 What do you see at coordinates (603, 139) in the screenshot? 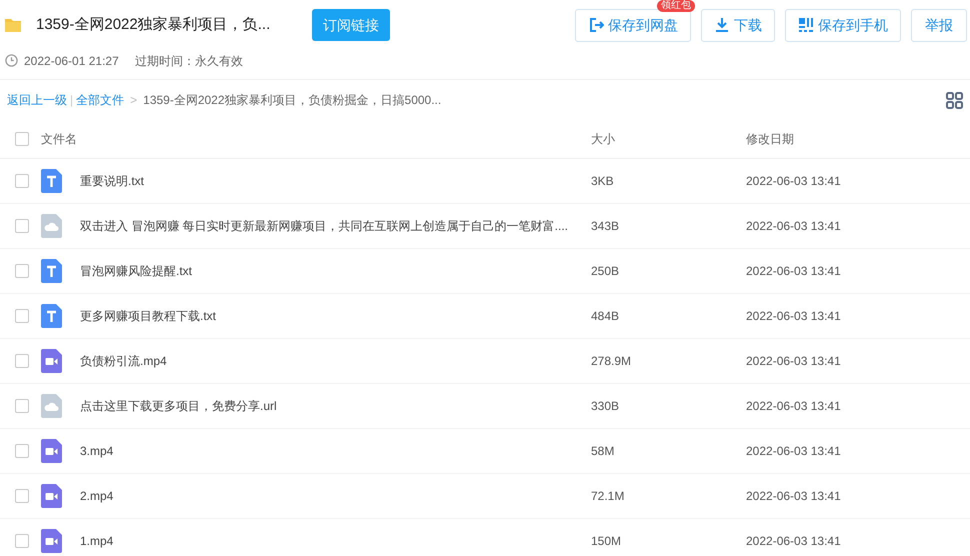
I see `column-header: 大小` at bounding box center [603, 139].